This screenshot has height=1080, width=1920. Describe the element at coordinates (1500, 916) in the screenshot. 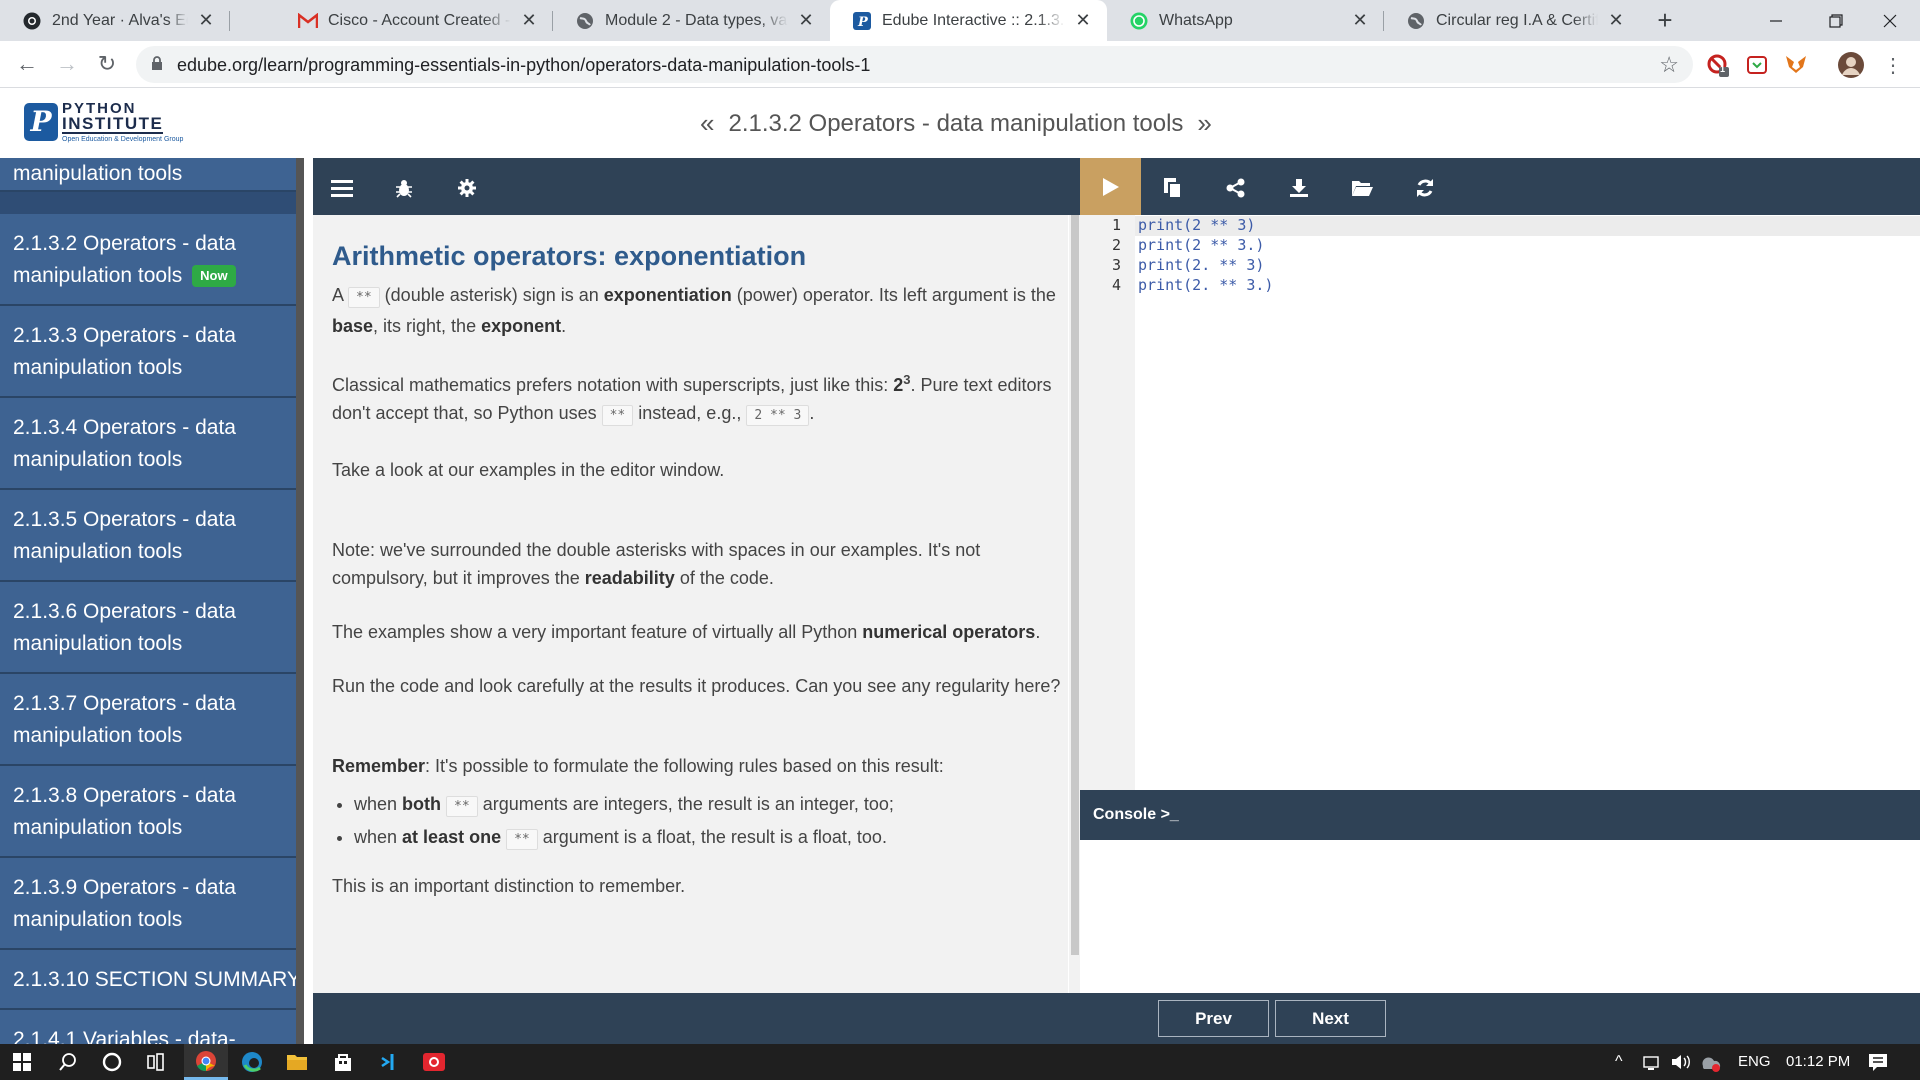

I see `console-output` at that location.